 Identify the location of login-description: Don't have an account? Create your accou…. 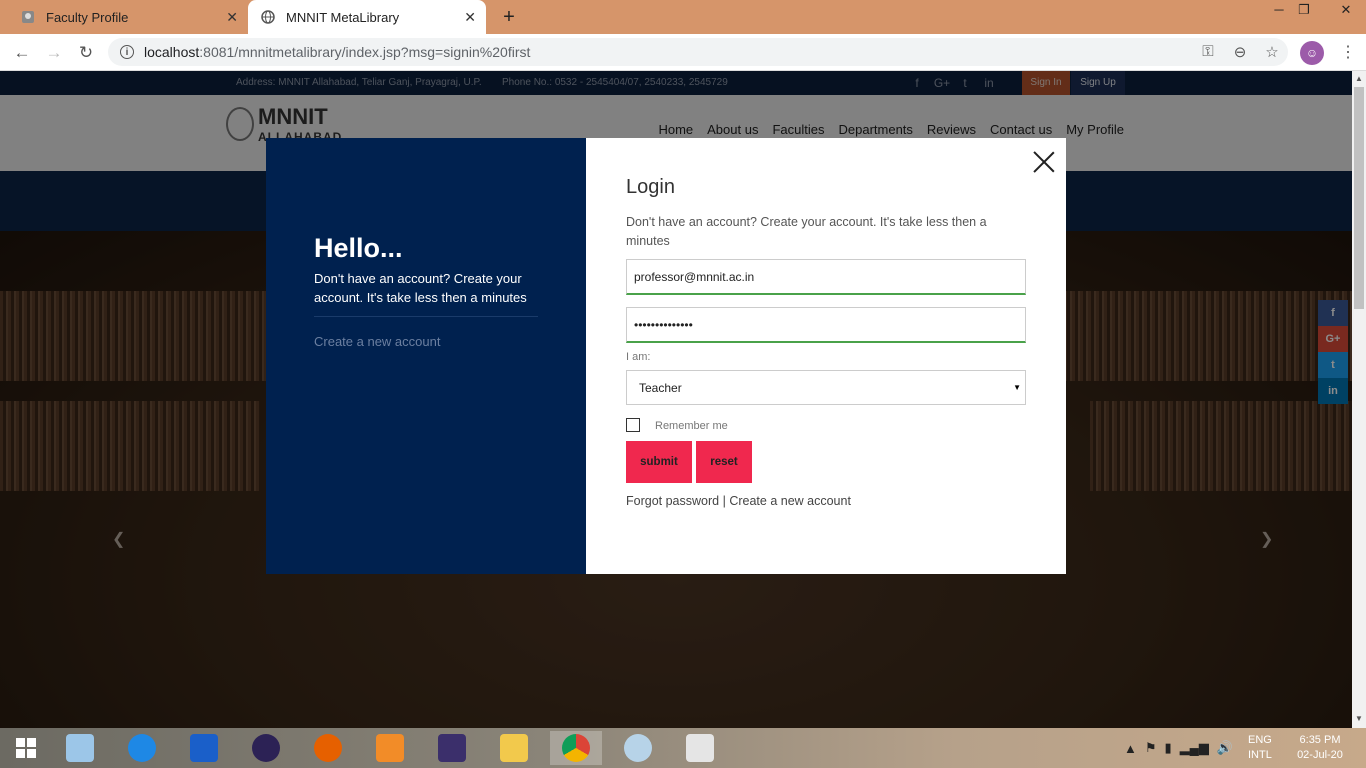
(806, 231).